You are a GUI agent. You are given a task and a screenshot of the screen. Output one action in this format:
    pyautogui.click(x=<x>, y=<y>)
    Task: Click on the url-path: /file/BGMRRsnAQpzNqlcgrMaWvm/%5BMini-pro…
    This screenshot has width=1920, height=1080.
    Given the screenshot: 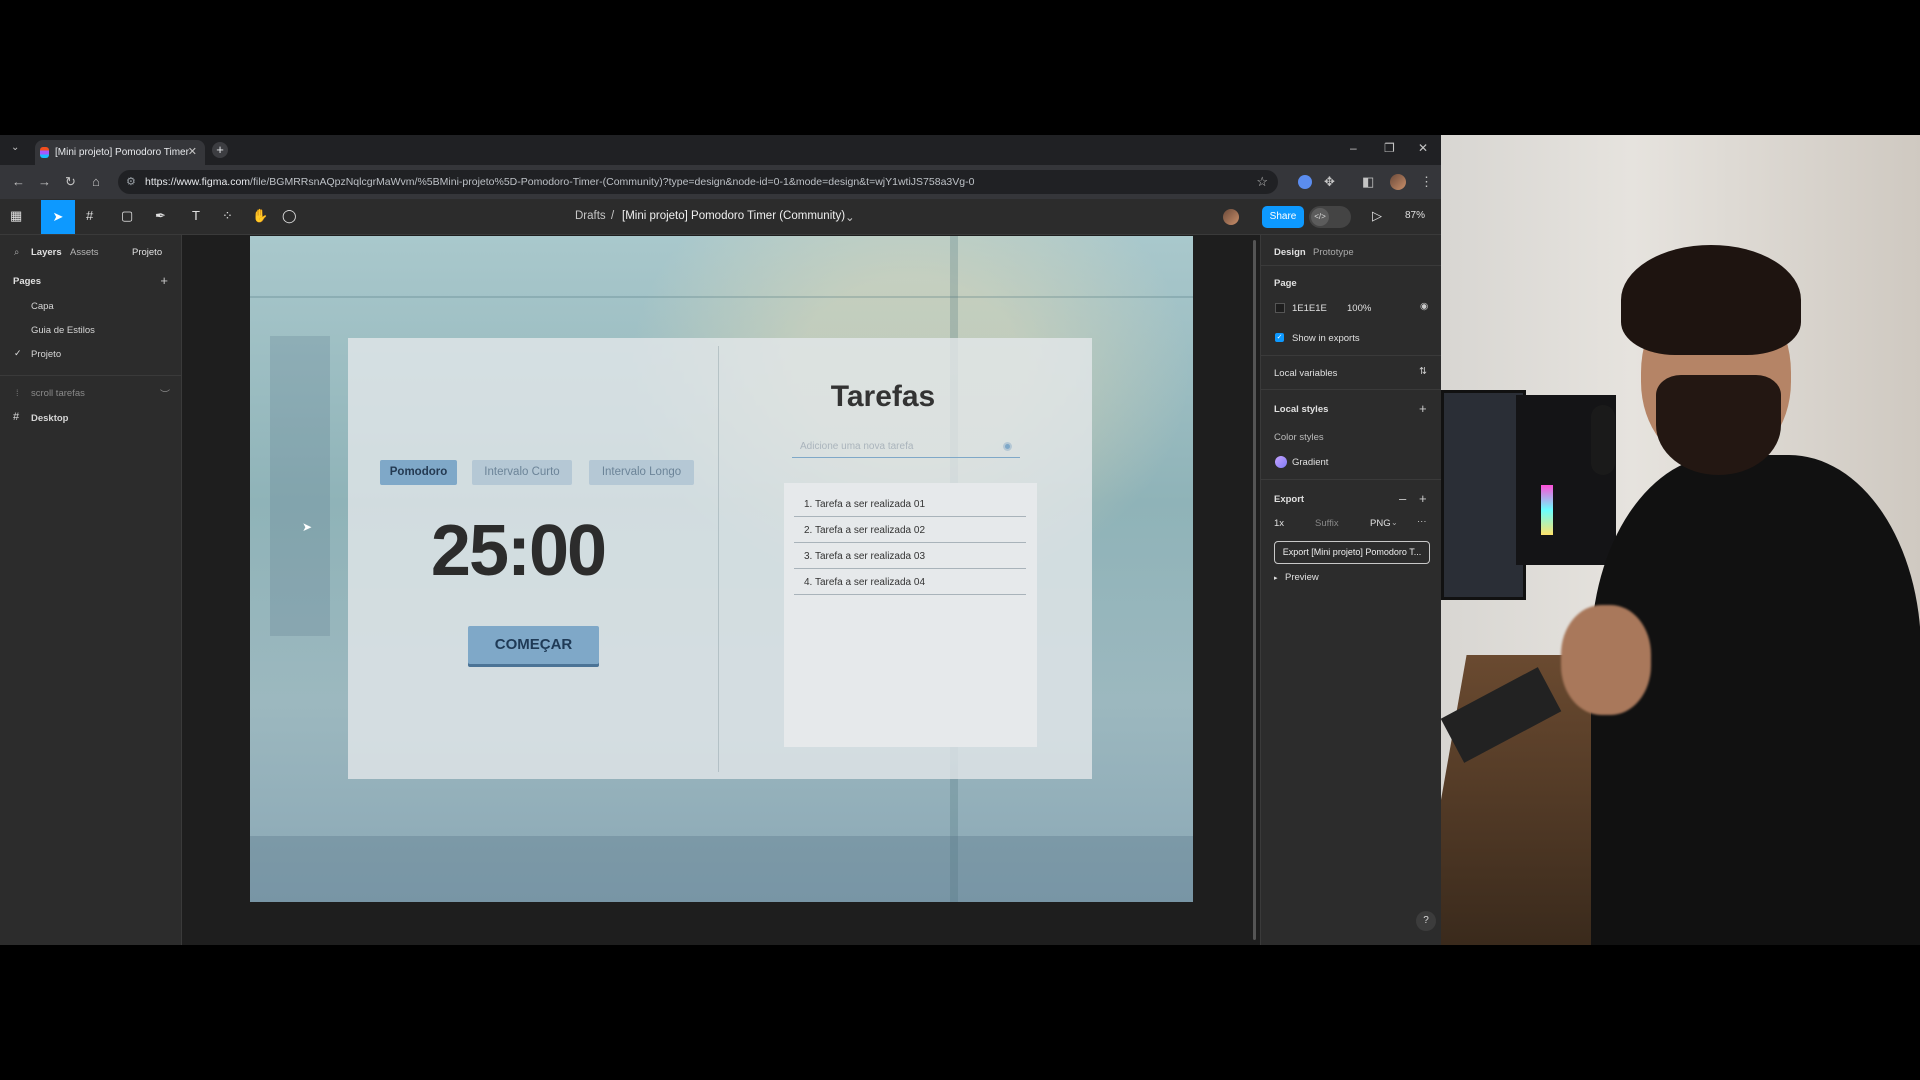 What is the action you would take?
    pyautogui.click(x=612, y=182)
    